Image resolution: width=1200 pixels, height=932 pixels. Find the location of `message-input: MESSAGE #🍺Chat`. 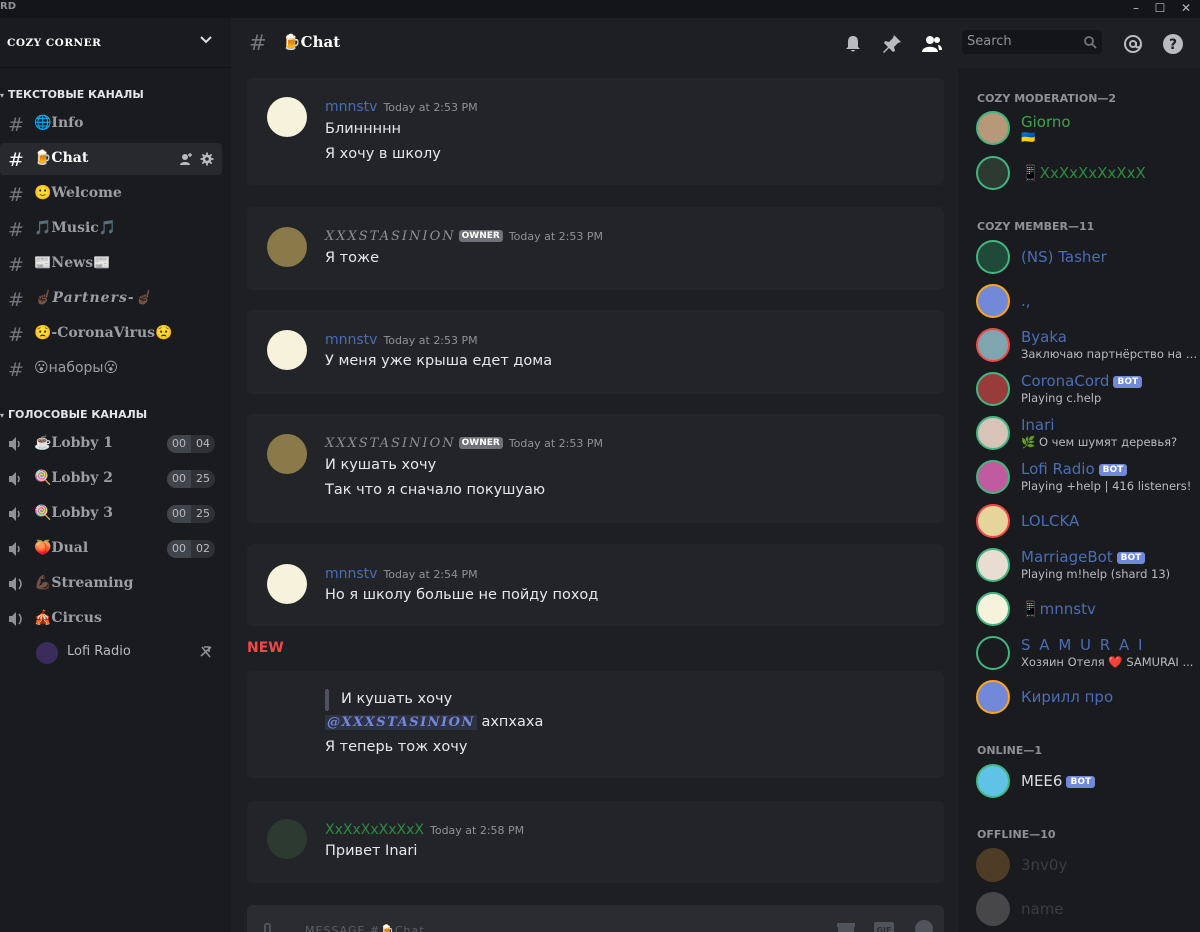

message-input: MESSAGE #🍺Chat is located at coordinates (365, 928).